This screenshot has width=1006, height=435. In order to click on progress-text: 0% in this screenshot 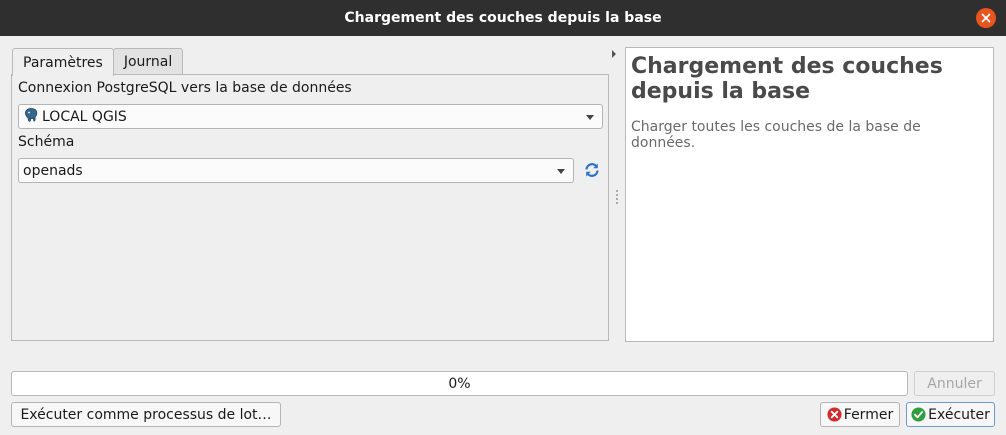, I will do `click(459, 383)`.